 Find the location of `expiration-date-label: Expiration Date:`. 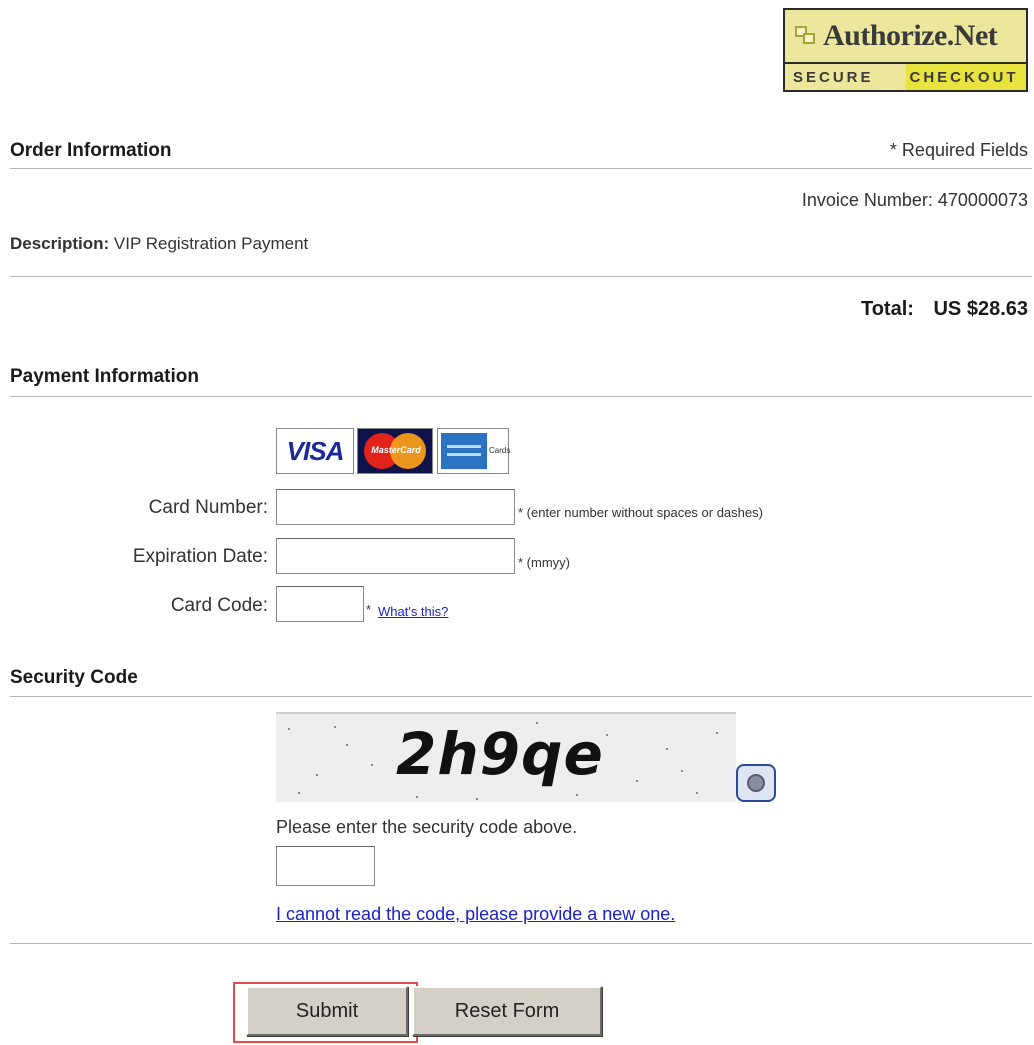

expiration-date-label: Expiration Date: is located at coordinates (200, 556).